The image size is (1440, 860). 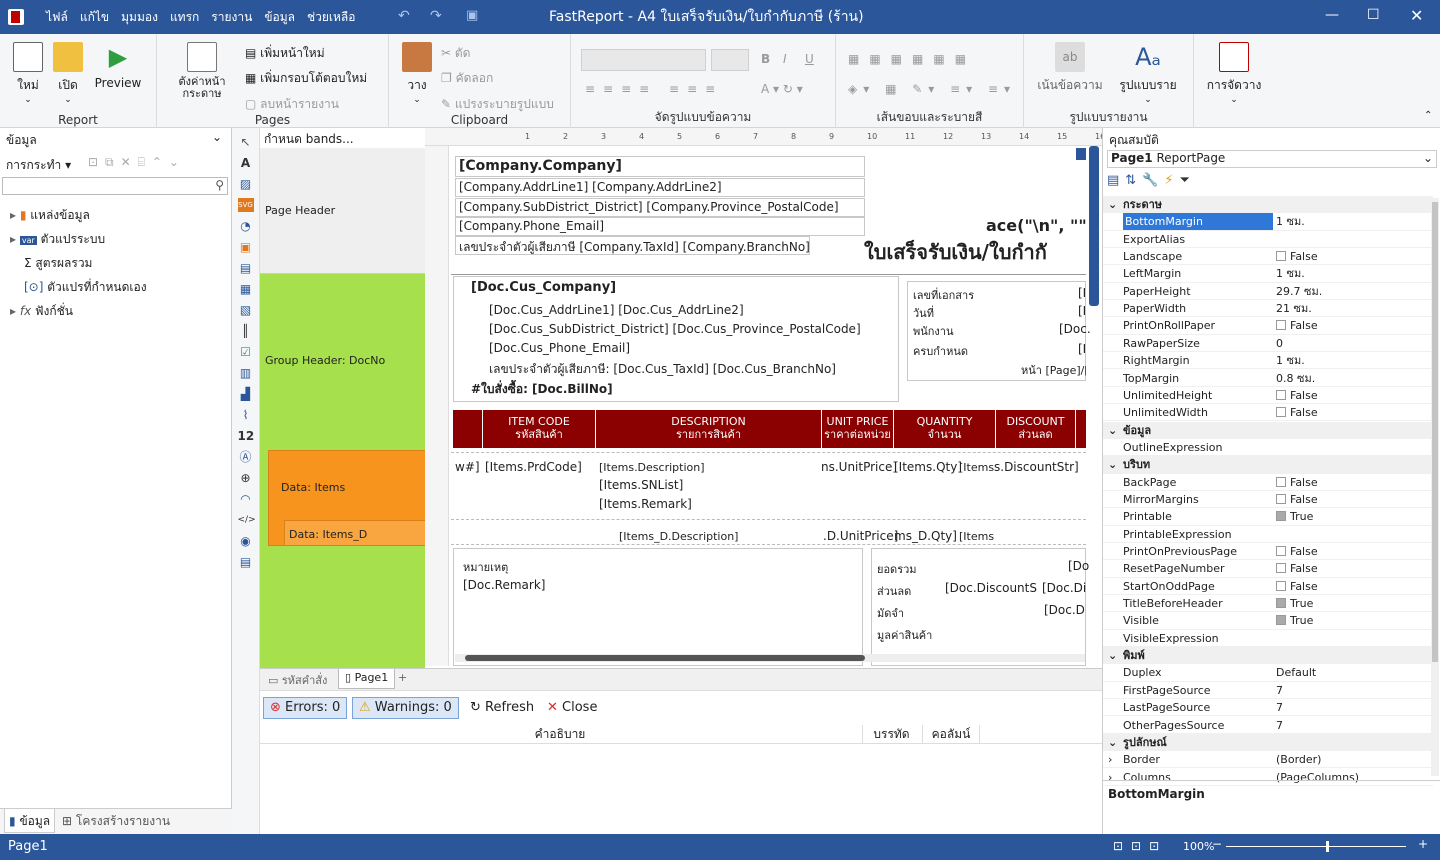 What do you see at coordinates (246, 541) in the screenshot?
I see `digital-signature-tool-icon: ◉` at bounding box center [246, 541].